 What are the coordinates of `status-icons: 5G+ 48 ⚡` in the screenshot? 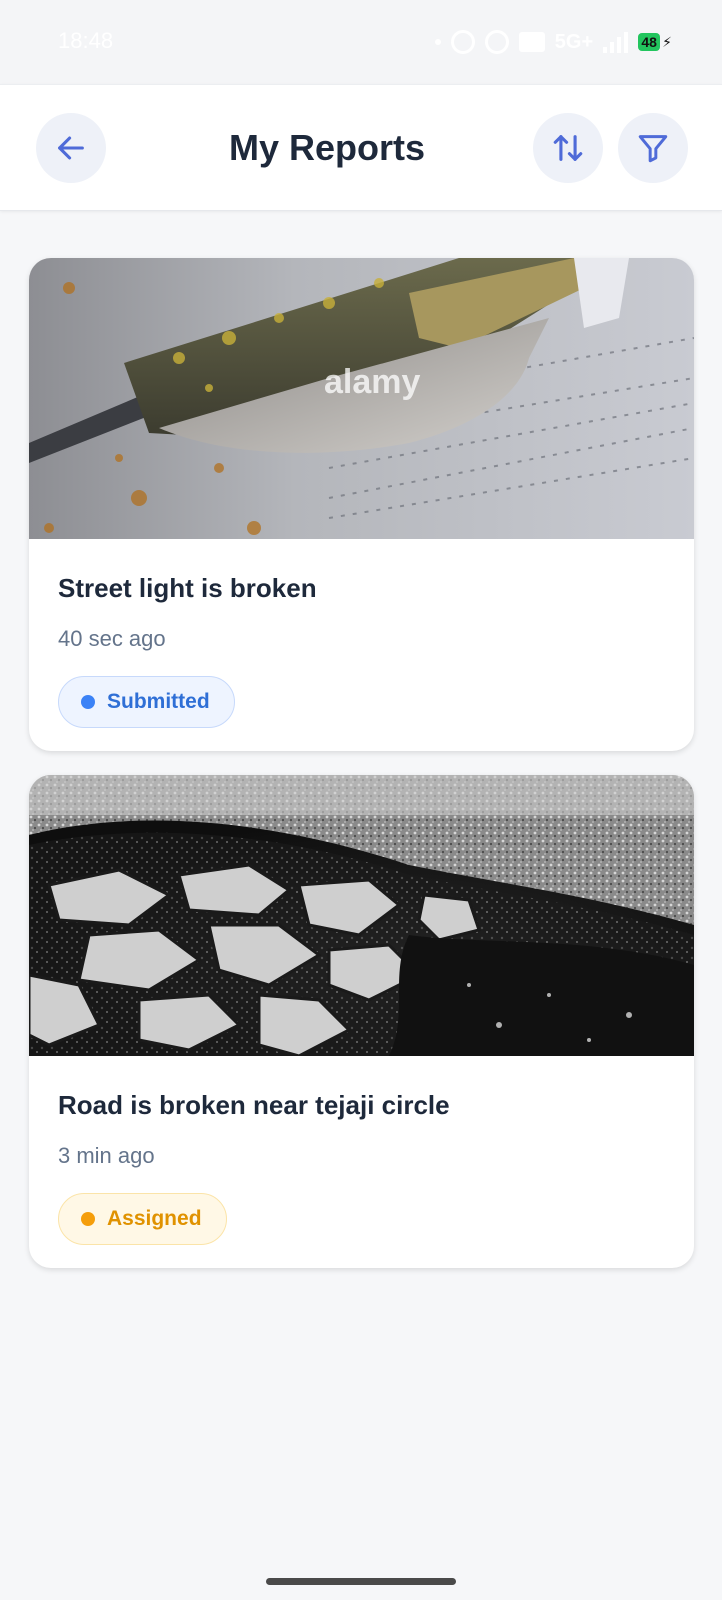 It's located at (553, 42).